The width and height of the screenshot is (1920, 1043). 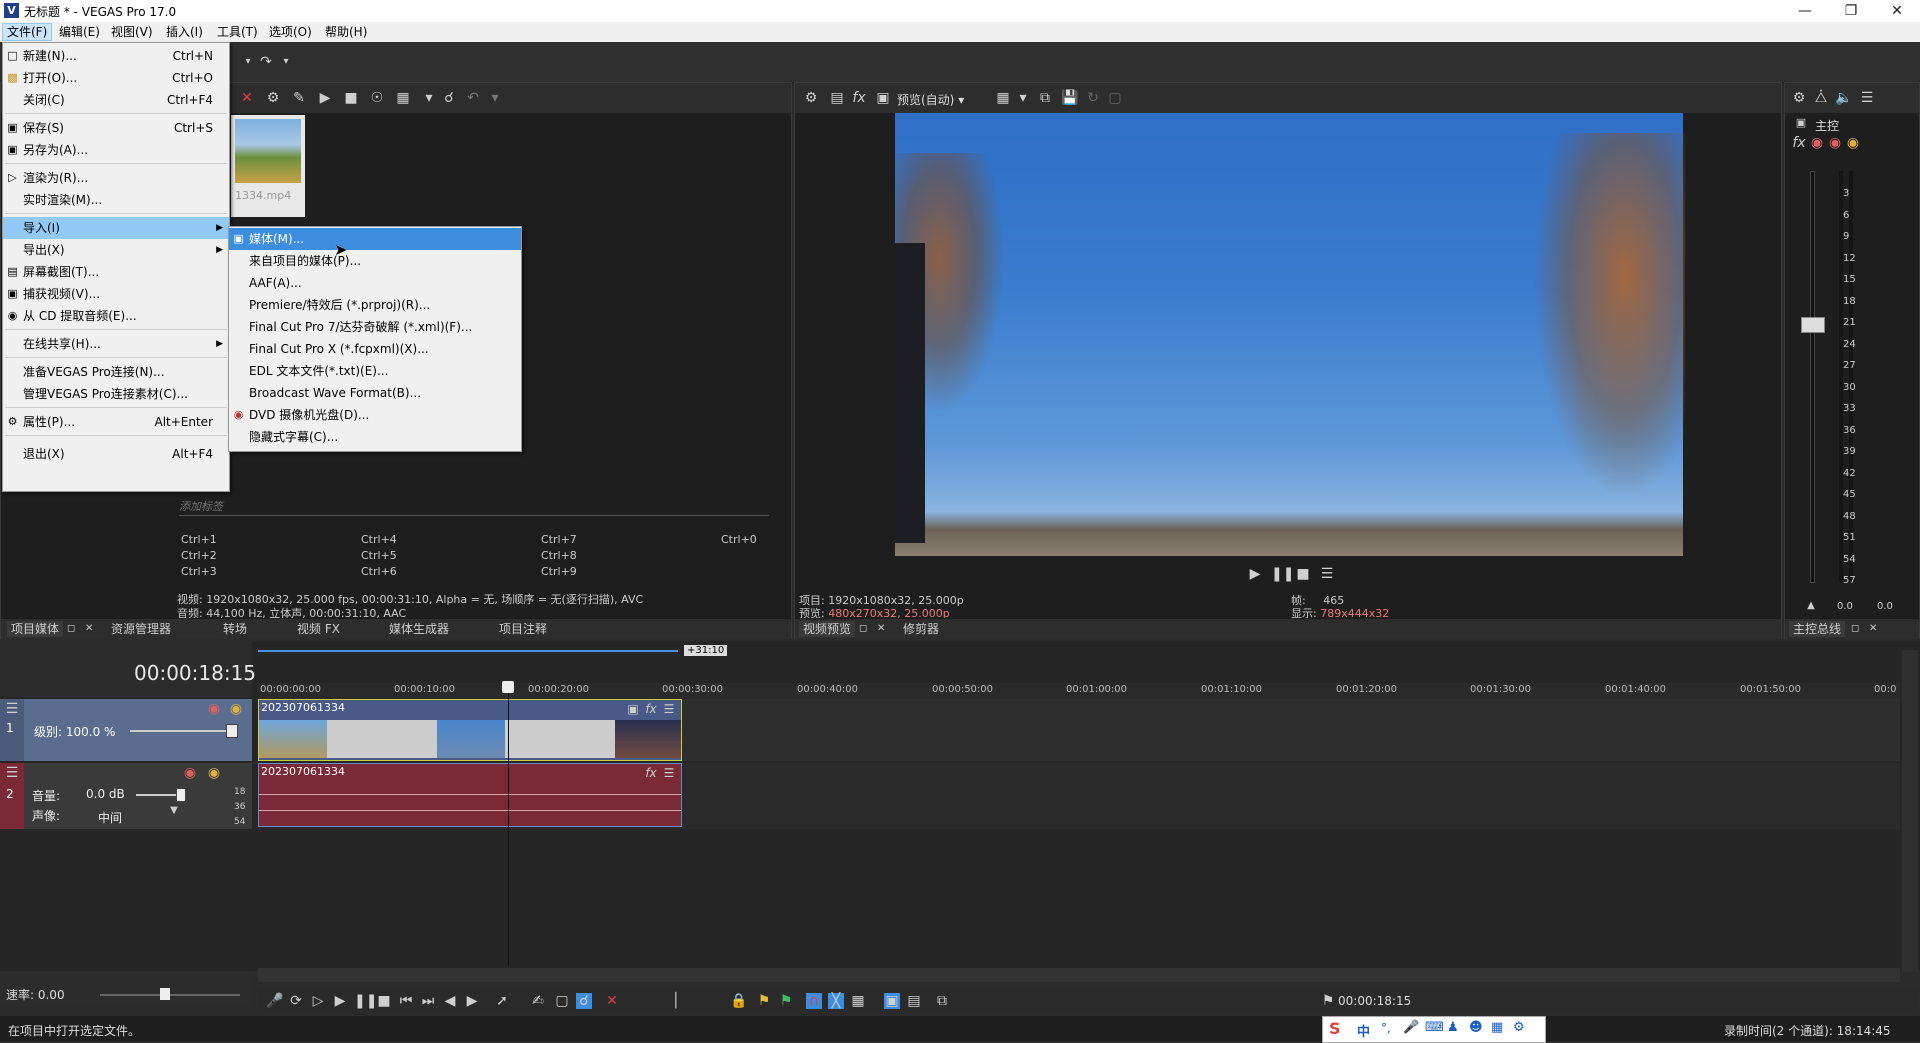 I want to click on menu-file: 文件(F), so click(x=27, y=32).